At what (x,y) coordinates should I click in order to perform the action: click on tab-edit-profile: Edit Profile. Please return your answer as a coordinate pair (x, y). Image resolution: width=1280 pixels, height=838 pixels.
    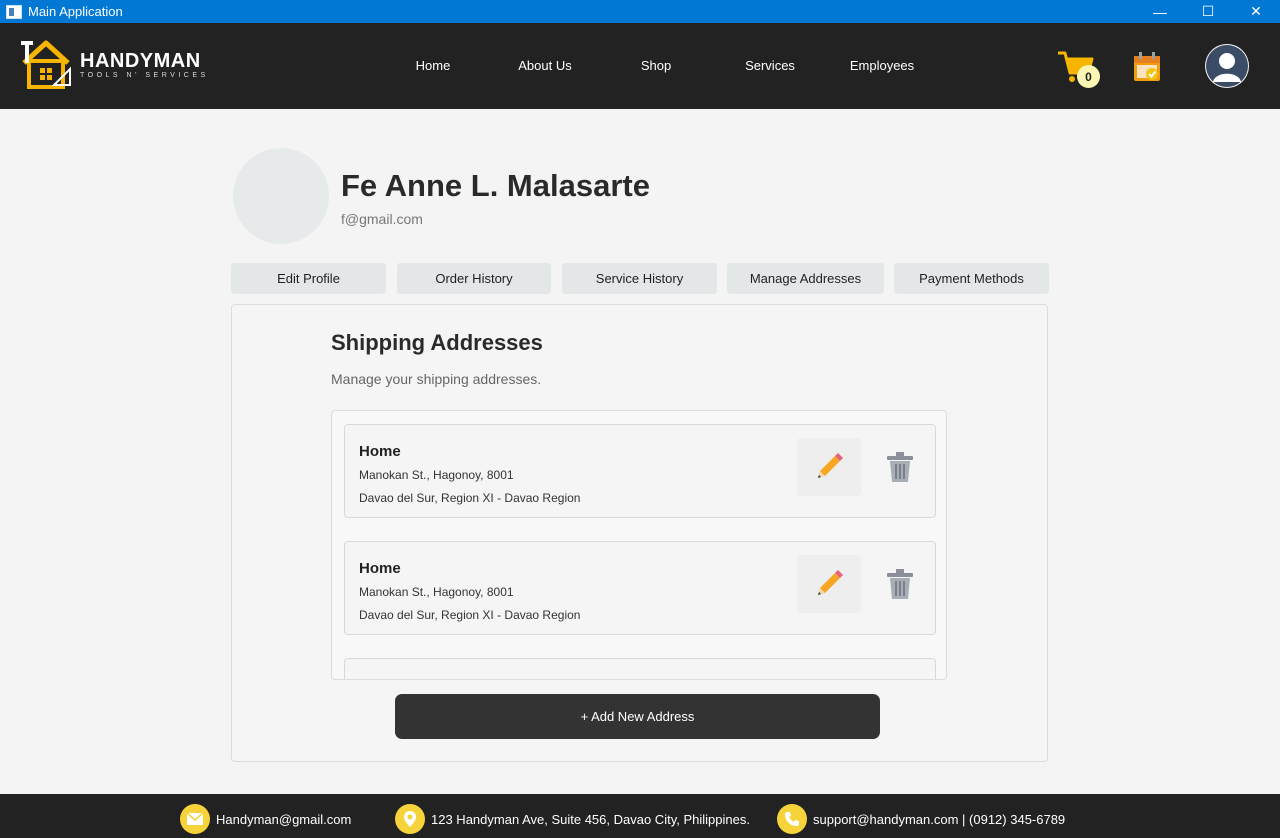
    Looking at the image, I should click on (308, 278).